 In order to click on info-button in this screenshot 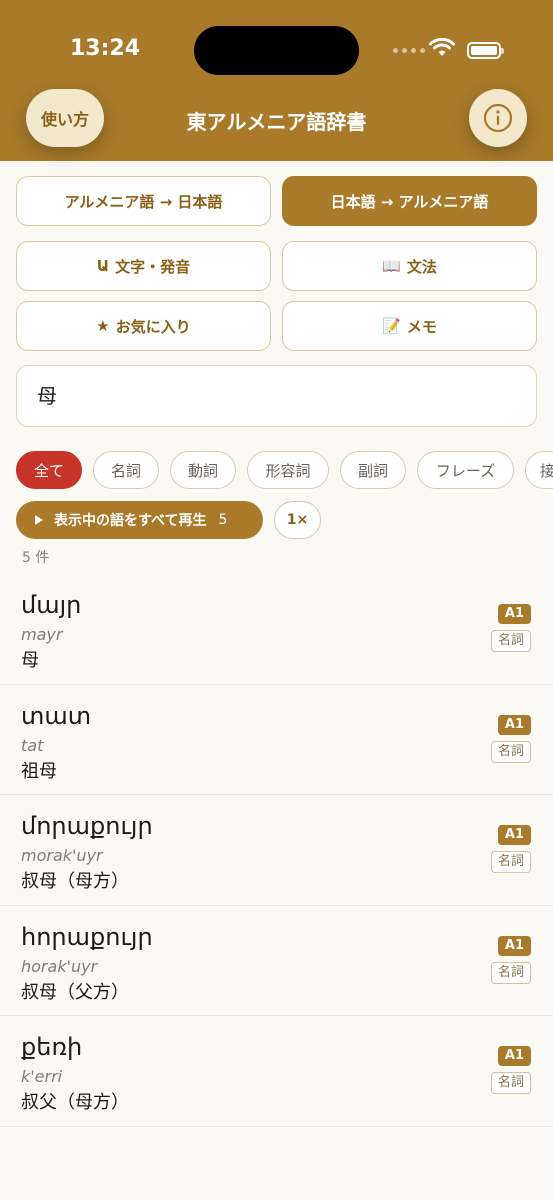, I will do `click(498, 118)`.